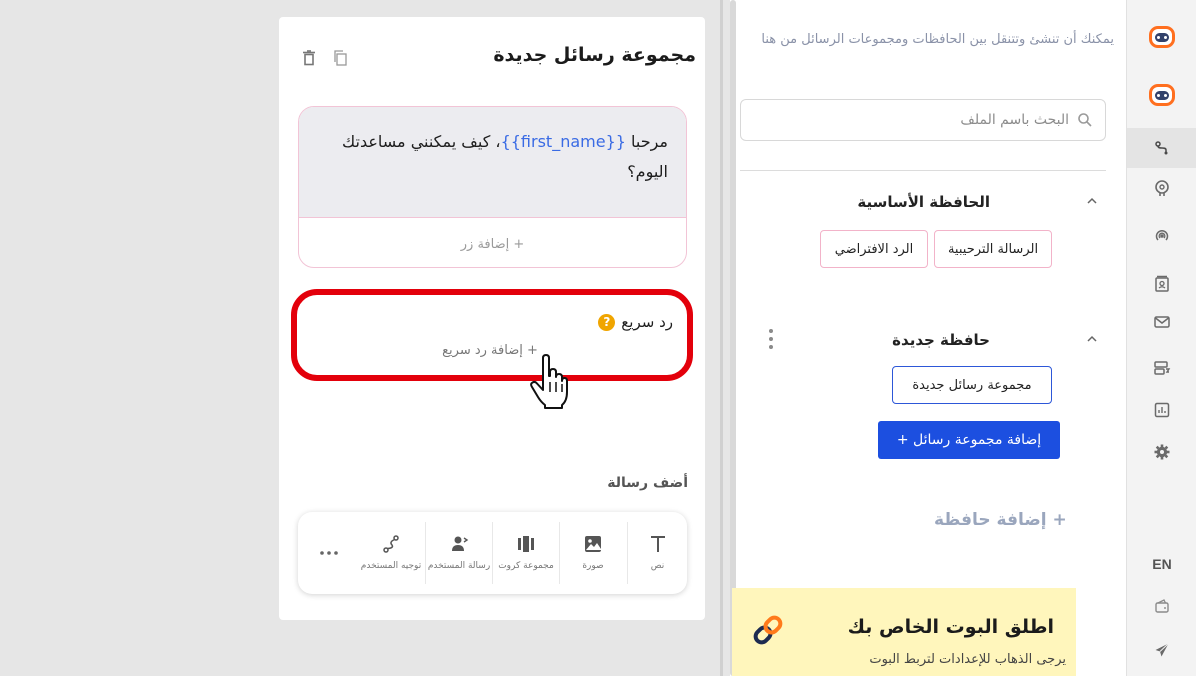 This screenshot has height=676, width=1196. Describe the element at coordinates (657, 566) in the screenshot. I see `tool-text-label: نص` at that location.